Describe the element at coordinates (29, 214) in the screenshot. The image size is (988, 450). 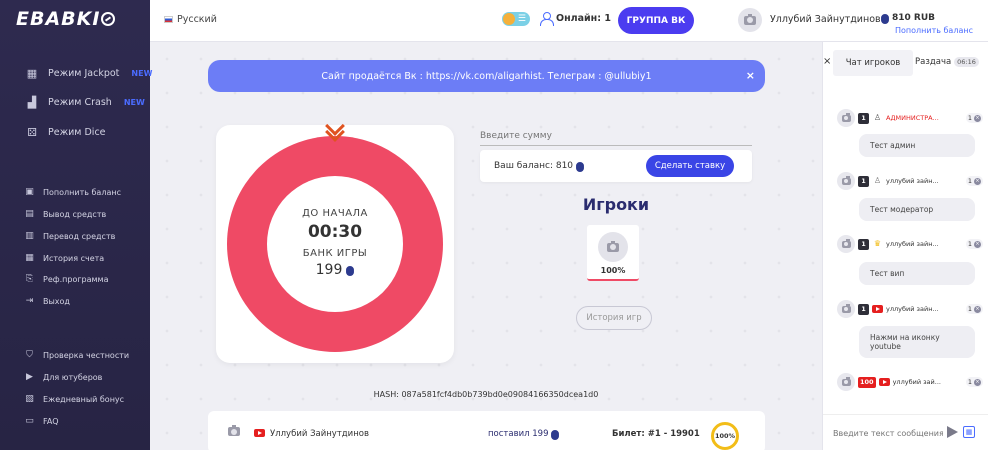
I see `withdraw-icon: ▤` at that location.